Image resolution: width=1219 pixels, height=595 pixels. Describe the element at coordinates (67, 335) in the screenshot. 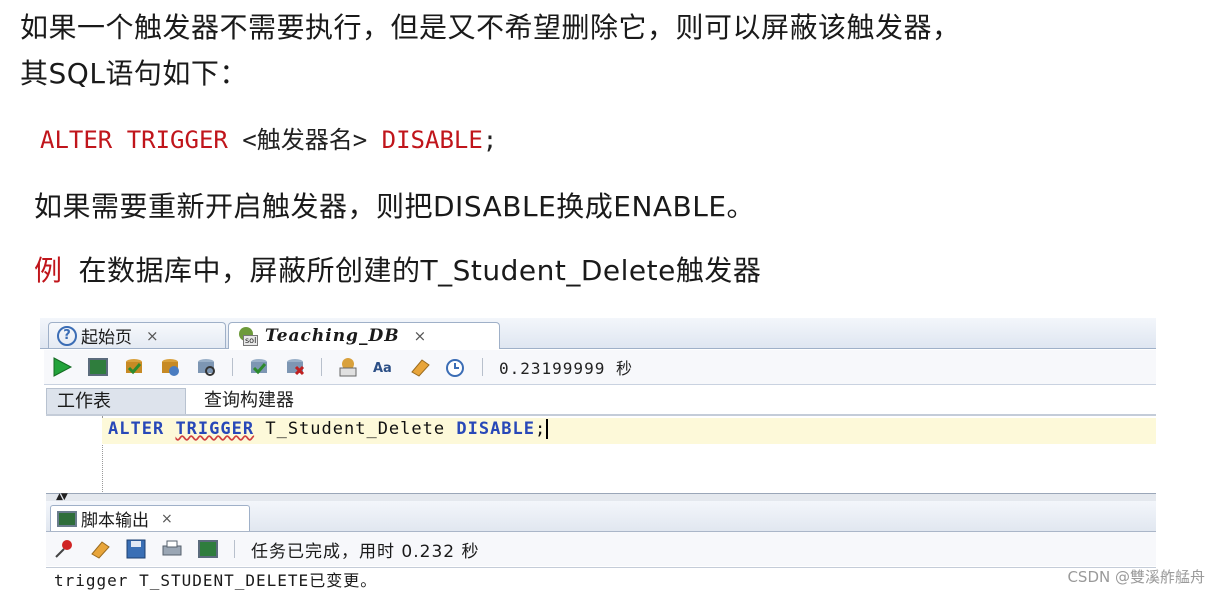

I see `help-icon: ?` at that location.